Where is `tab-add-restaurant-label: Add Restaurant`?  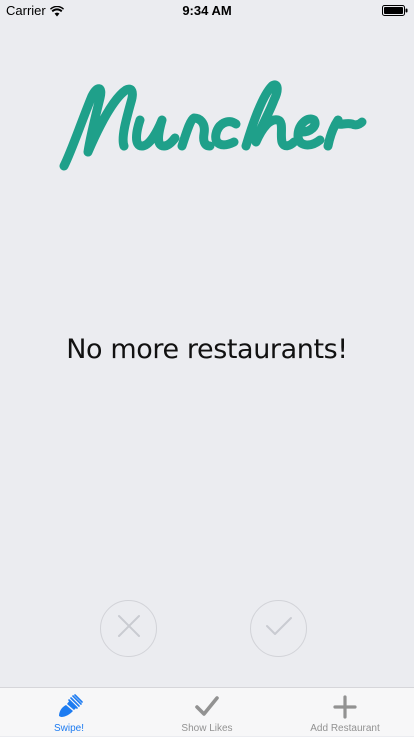
tab-add-restaurant-label: Add Restaurant is located at coordinates (345, 728).